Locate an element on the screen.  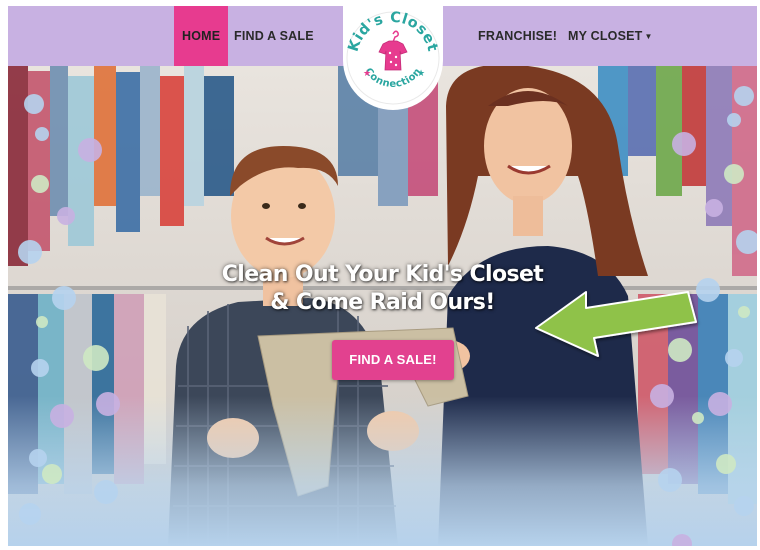
caret-down-icon: ▼ is located at coordinates (648, 36).